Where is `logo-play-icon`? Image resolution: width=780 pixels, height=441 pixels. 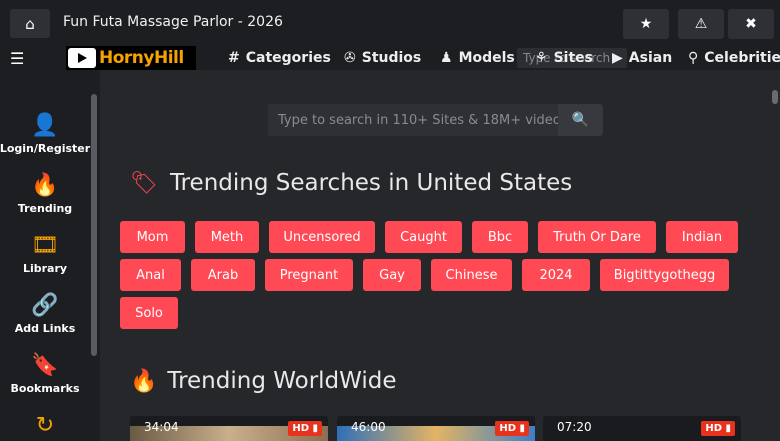
logo-play-icon is located at coordinates (82, 58).